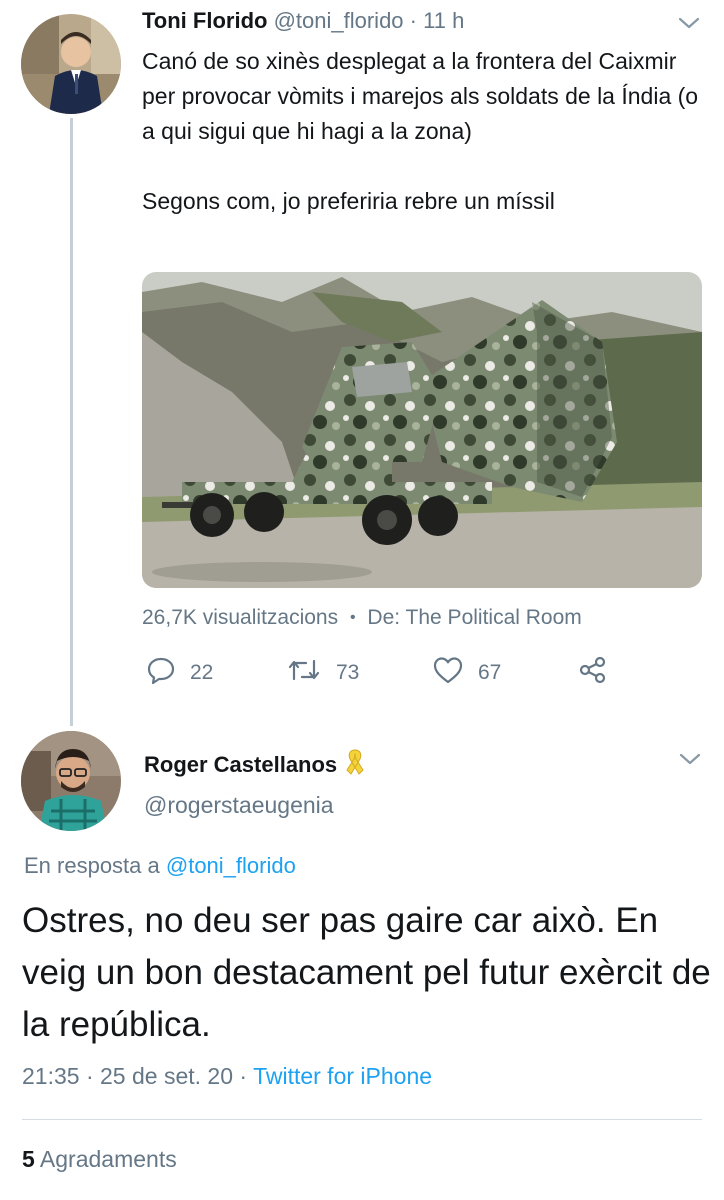 The image size is (724, 1200). Describe the element at coordinates (348, 672) in the screenshot. I see `retweet-count: 73` at that location.